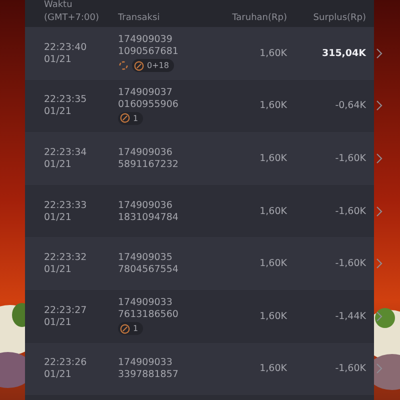 Image resolution: width=400 pixels, height=400 pixels. I want to click on transaction-id: 1831094784, so click(149, 217).